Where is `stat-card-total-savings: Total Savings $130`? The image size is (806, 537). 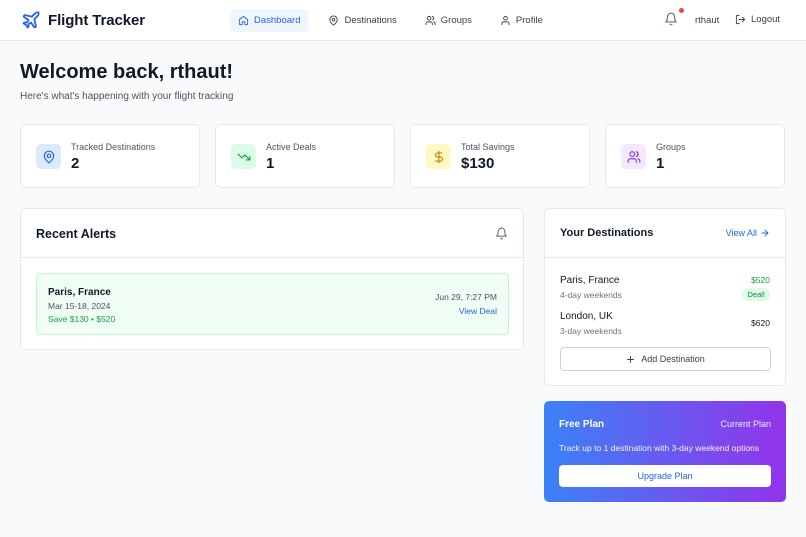
stat-card-total-savings: Total Savings $130 is located at coordinates (500, 156).